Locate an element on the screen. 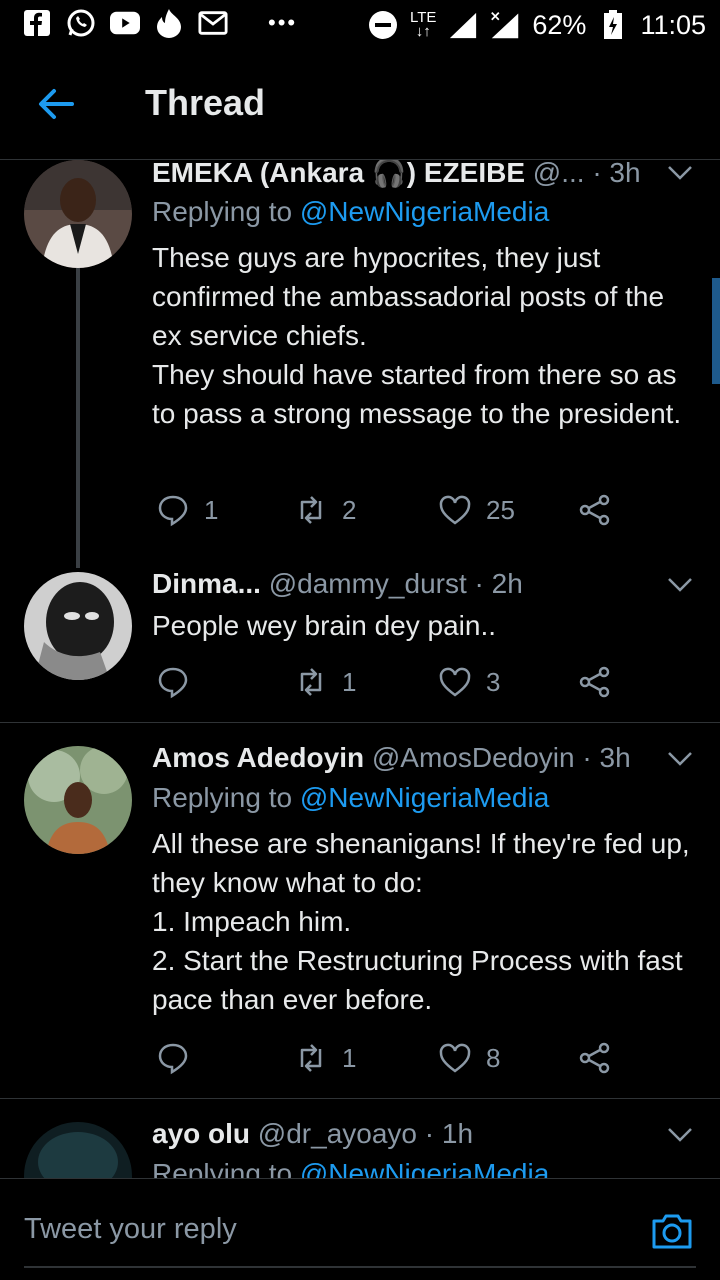  like-button: 25 is located at coordinates (476, 510).